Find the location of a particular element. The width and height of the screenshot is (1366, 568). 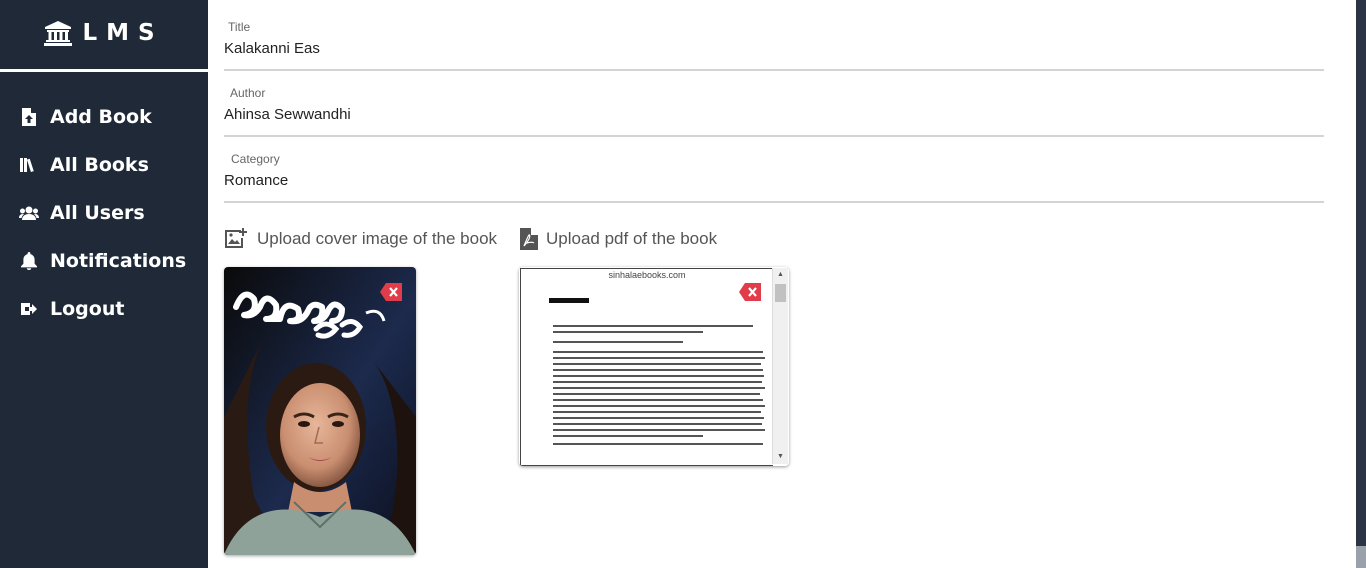

sidebar-item-logout: Logout is located at coordinates (104, 309).